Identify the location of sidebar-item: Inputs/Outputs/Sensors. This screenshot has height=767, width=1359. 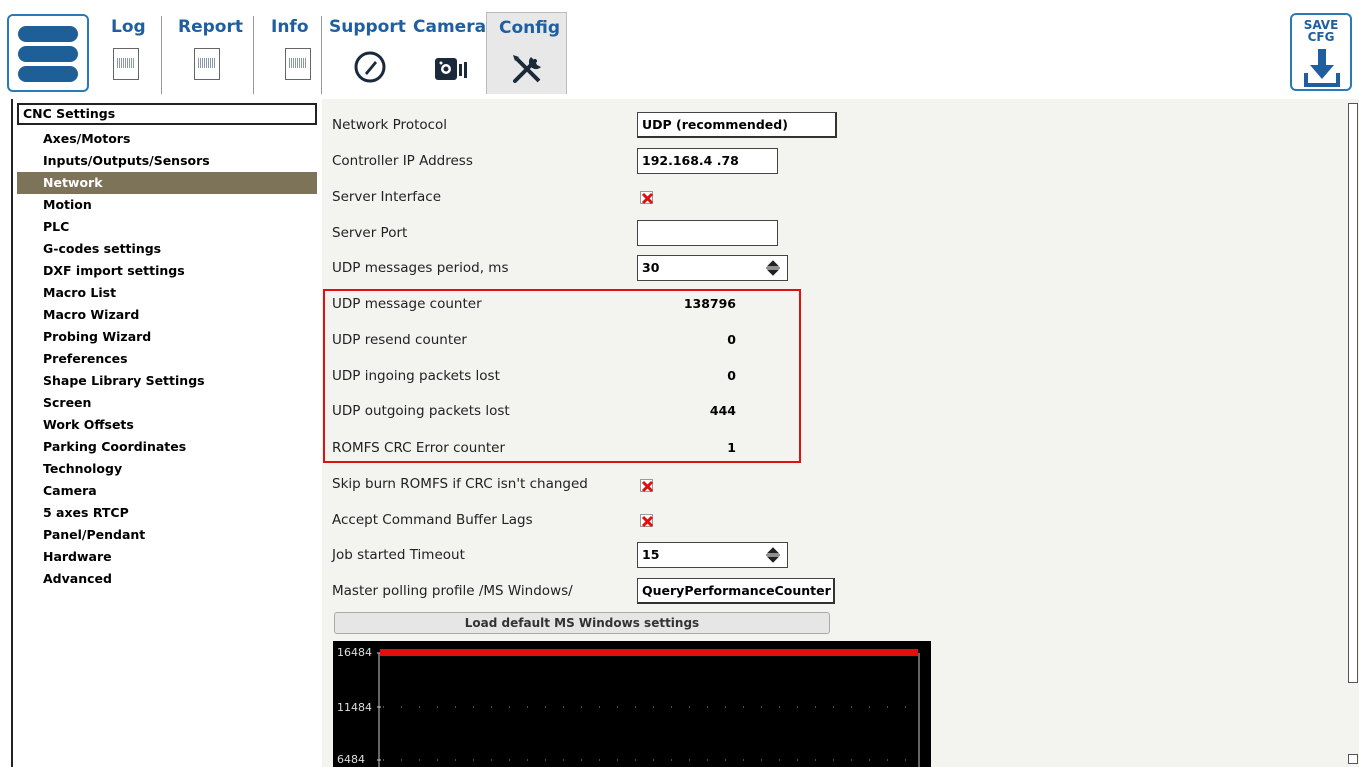
(167, 161).